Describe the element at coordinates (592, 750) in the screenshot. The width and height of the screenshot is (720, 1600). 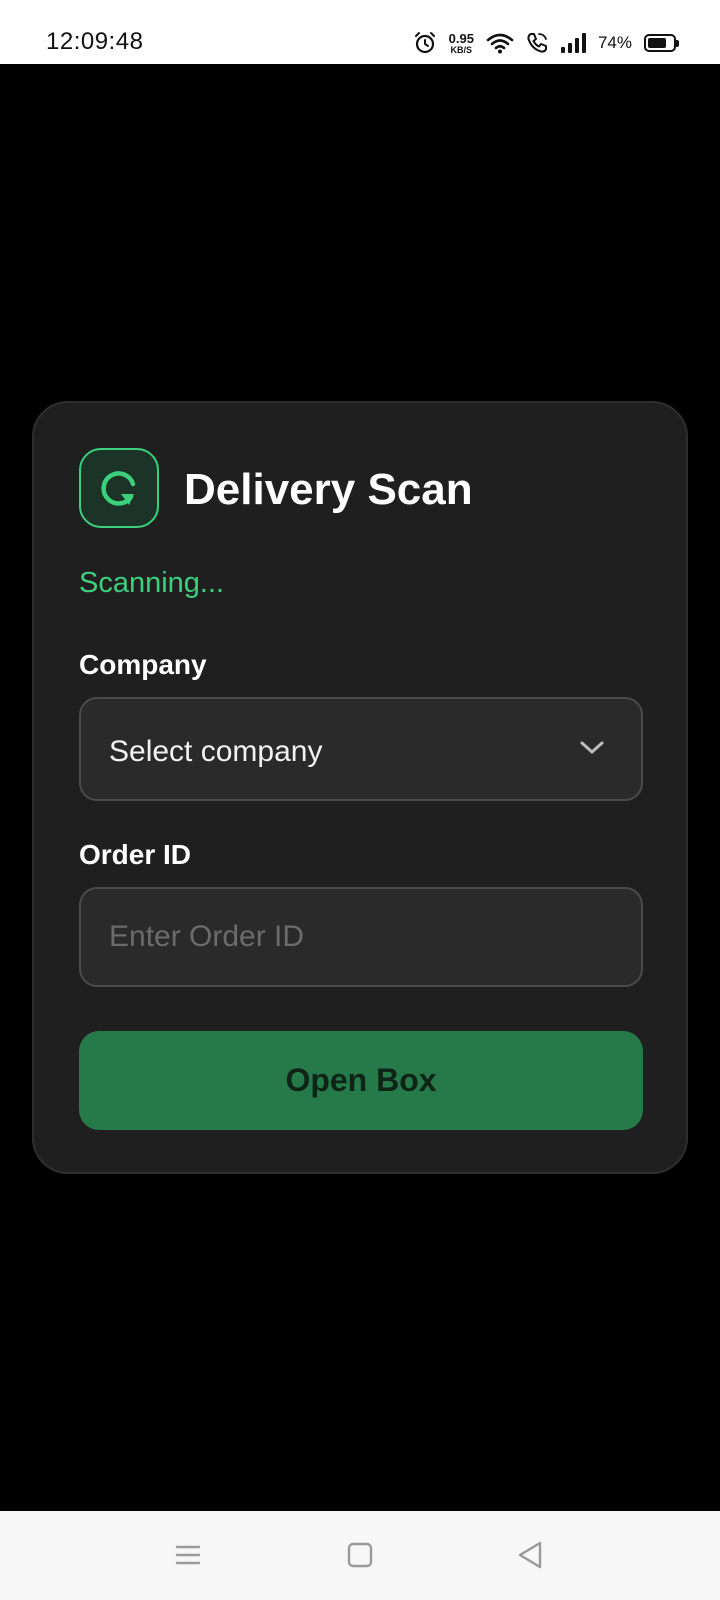
I see `chevron-down-icon` at that location.